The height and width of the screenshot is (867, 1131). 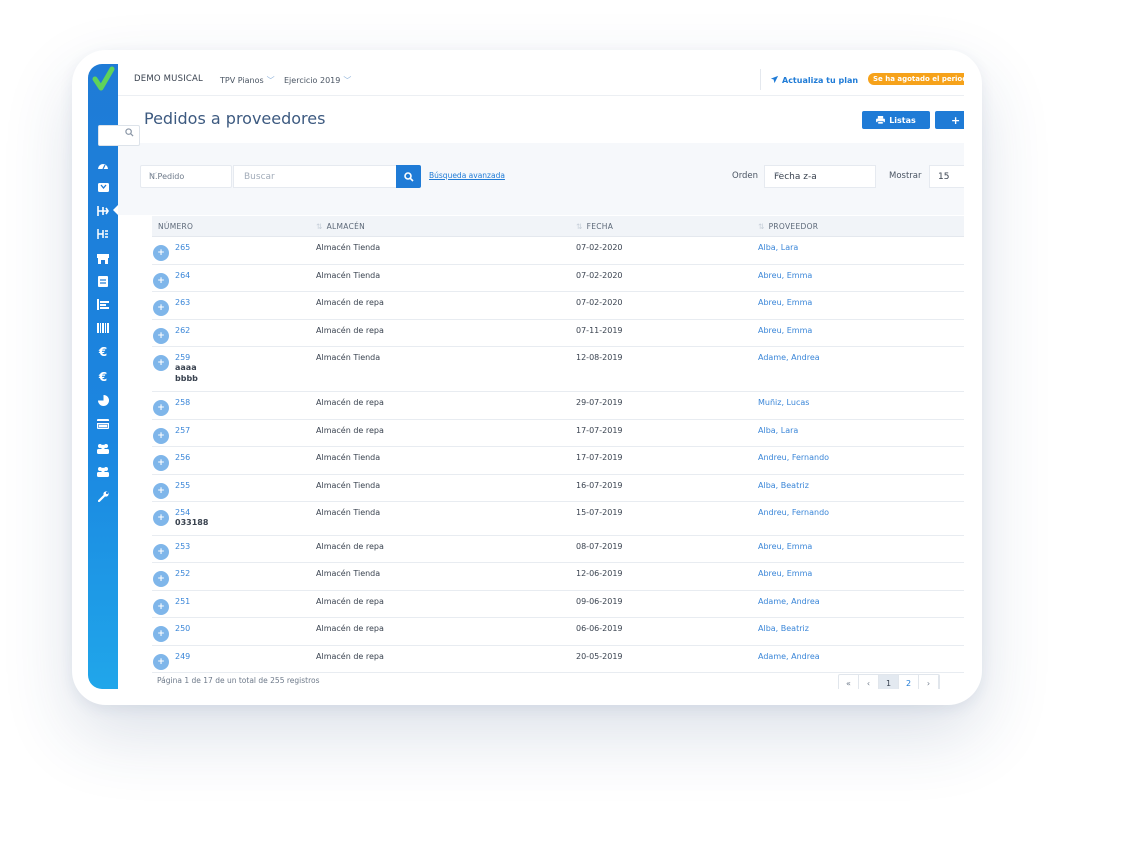 What do you see at coordinates (558, 251) in the screenshot?
I see `table-row: +265 Almacén Tienda 07-02-2020 Alba, Lara` at bounding box center [558, 251].